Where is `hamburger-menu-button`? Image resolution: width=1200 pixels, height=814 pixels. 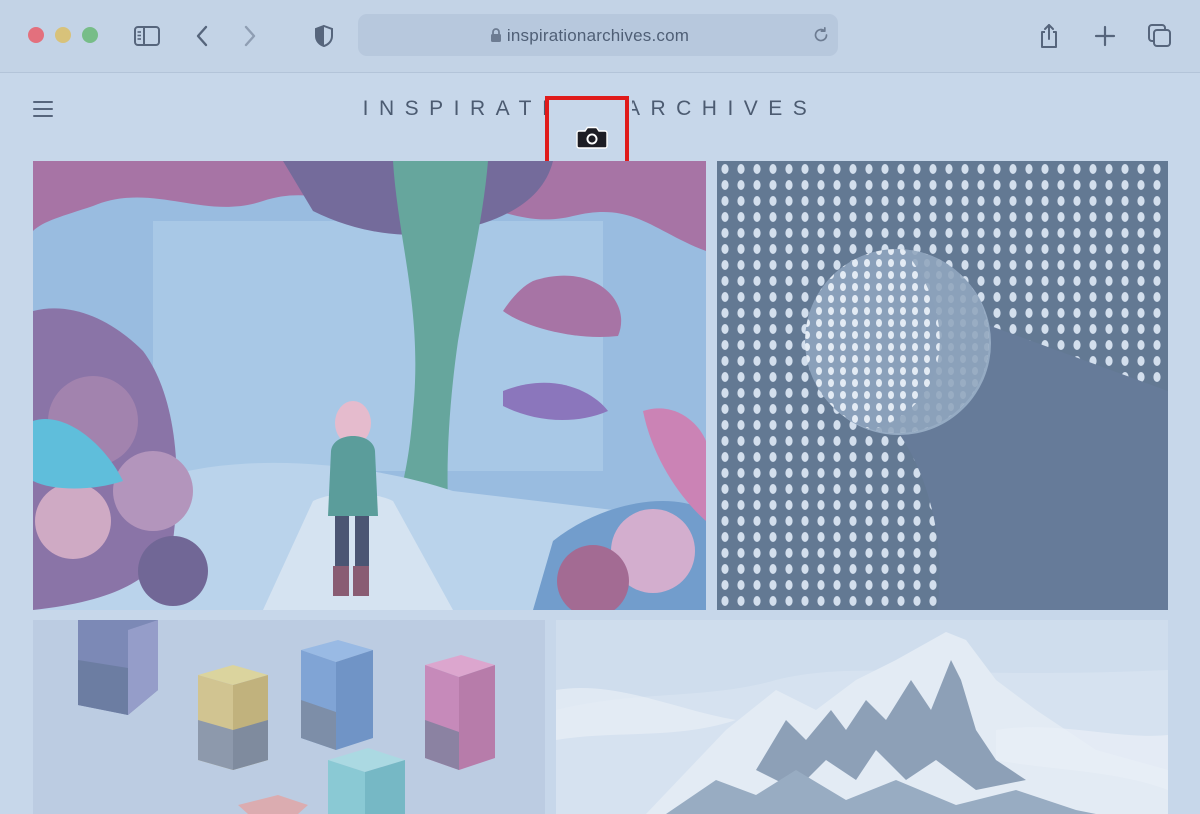 hamburger-menu-button is located at coordinates (43, 109).